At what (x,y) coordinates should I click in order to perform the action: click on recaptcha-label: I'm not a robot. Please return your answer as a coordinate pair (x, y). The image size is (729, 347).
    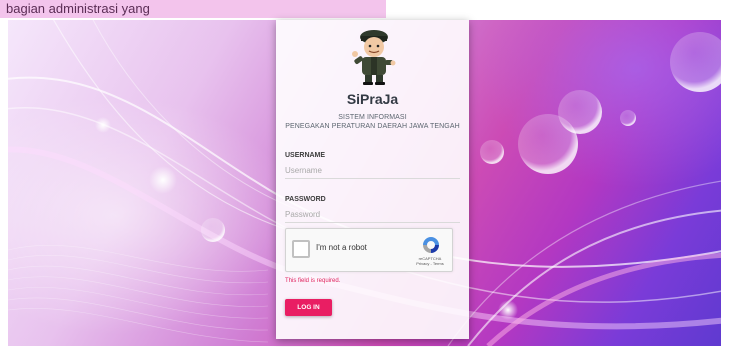
    Looking at the image, I should click on (341, 247).